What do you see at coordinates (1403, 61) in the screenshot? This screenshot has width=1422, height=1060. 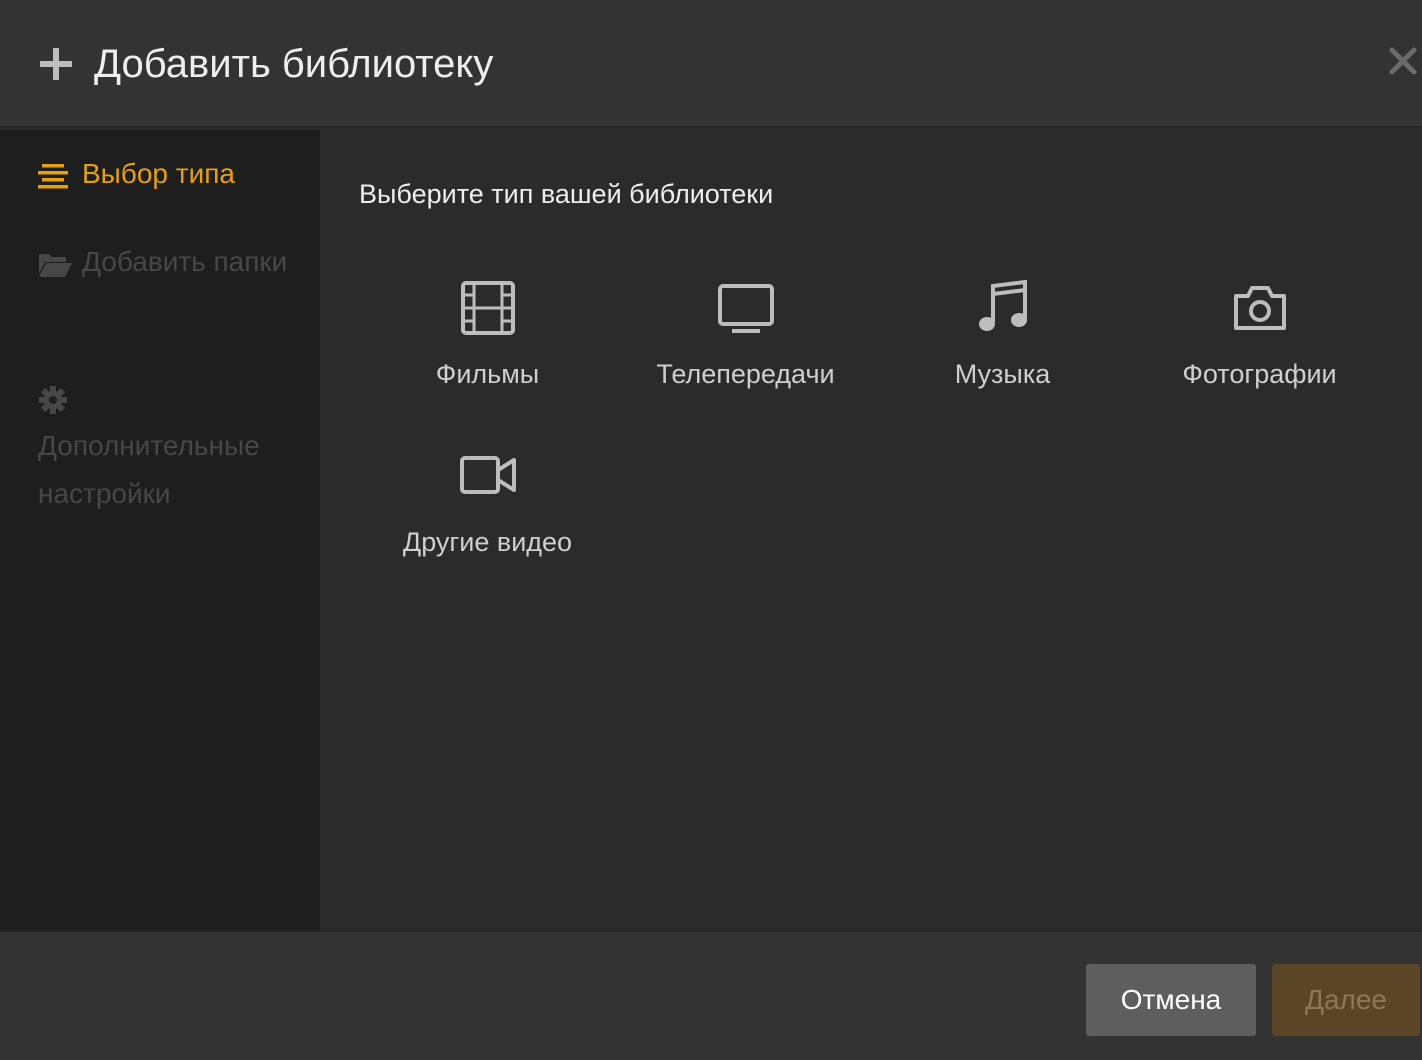 I see `close-icon` at bounding box center [1403, 61].